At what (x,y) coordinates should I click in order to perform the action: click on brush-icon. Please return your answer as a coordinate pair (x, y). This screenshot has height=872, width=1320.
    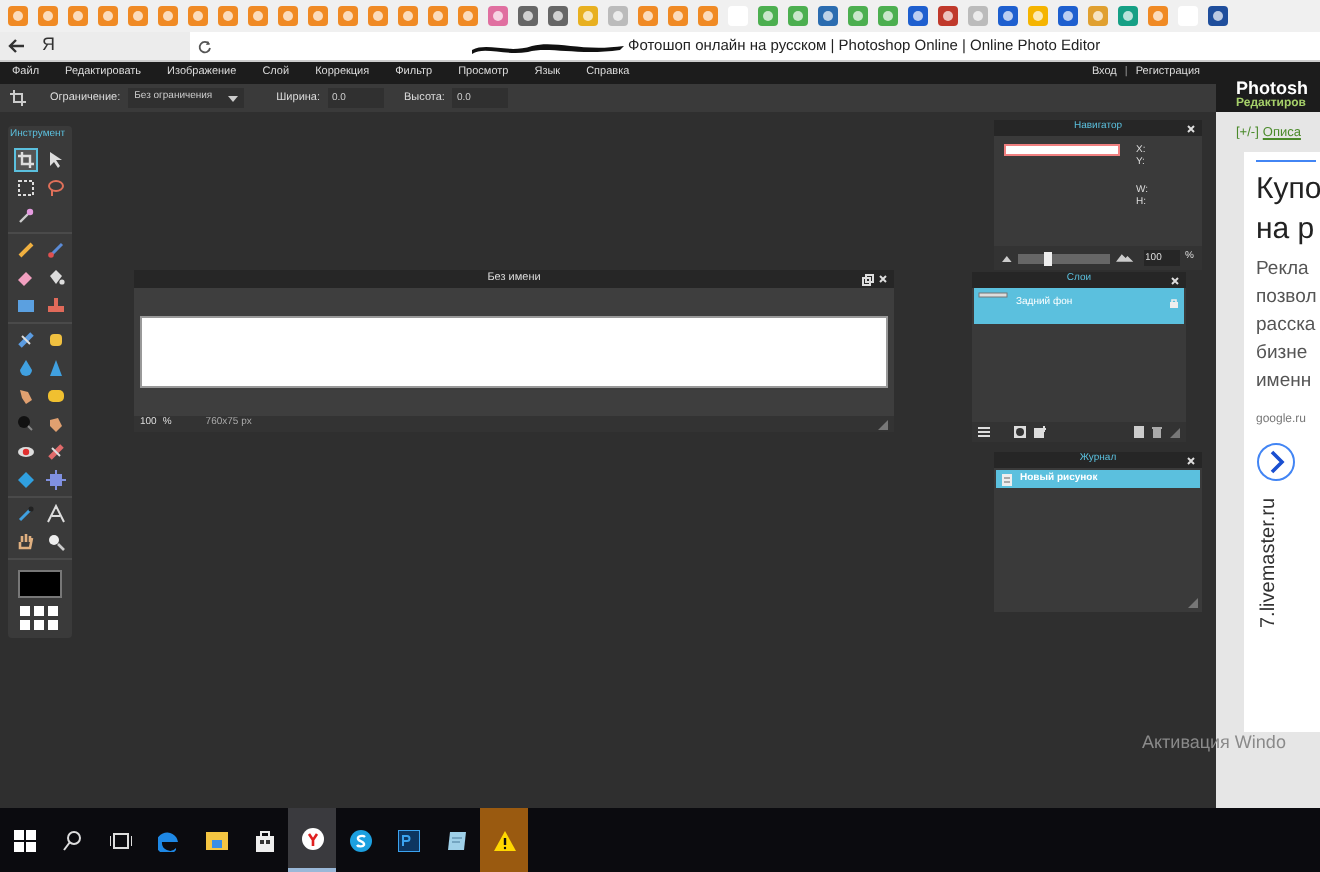
    Looking at the image, I should click on (56, 249).